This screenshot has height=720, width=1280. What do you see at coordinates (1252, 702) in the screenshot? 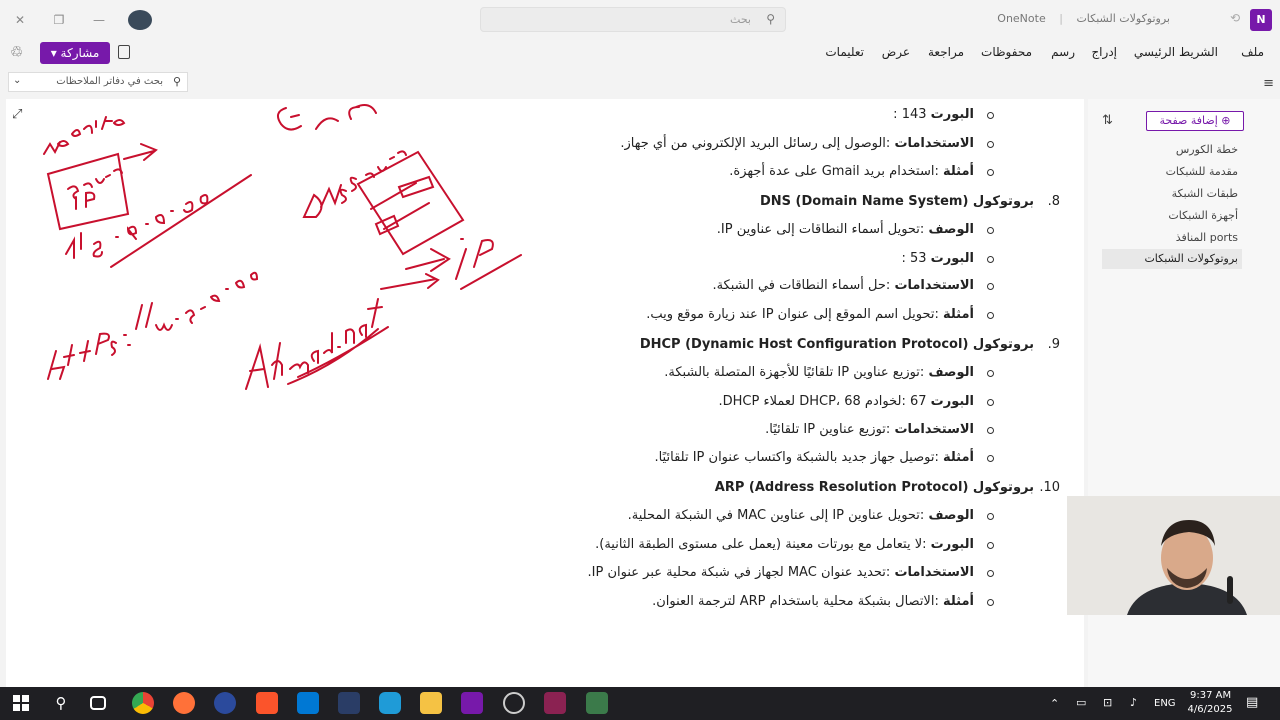
I see `notification-icon: ▤` at bounding box center [1252, 702].